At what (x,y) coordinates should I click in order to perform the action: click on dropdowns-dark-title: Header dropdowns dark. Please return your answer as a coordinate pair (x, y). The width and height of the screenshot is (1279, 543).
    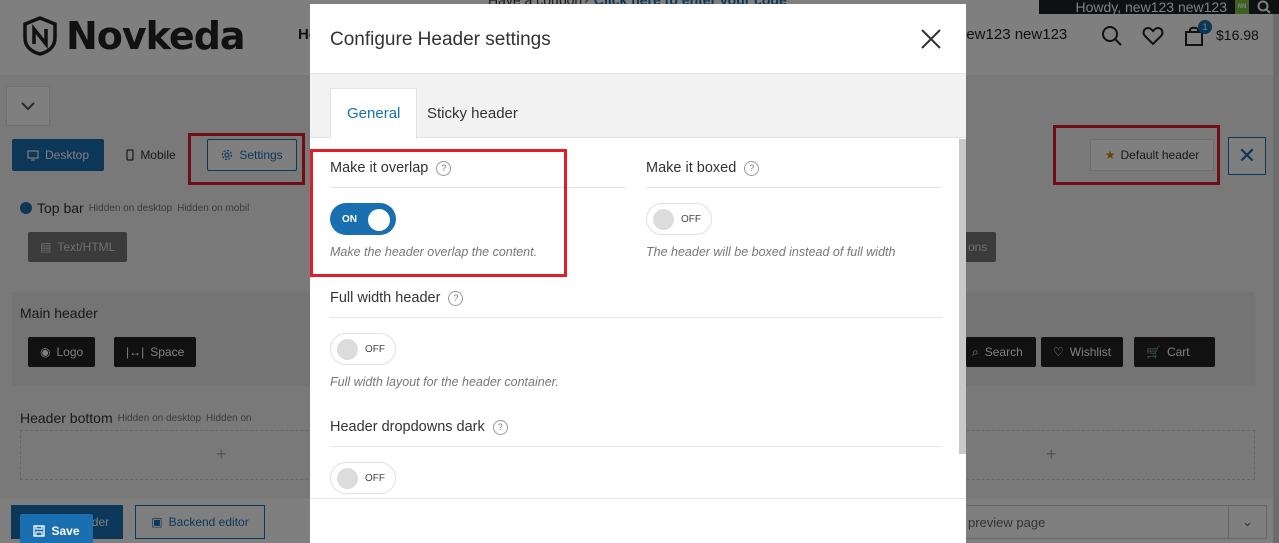
    Looking at the image, I should click on (407, 427).